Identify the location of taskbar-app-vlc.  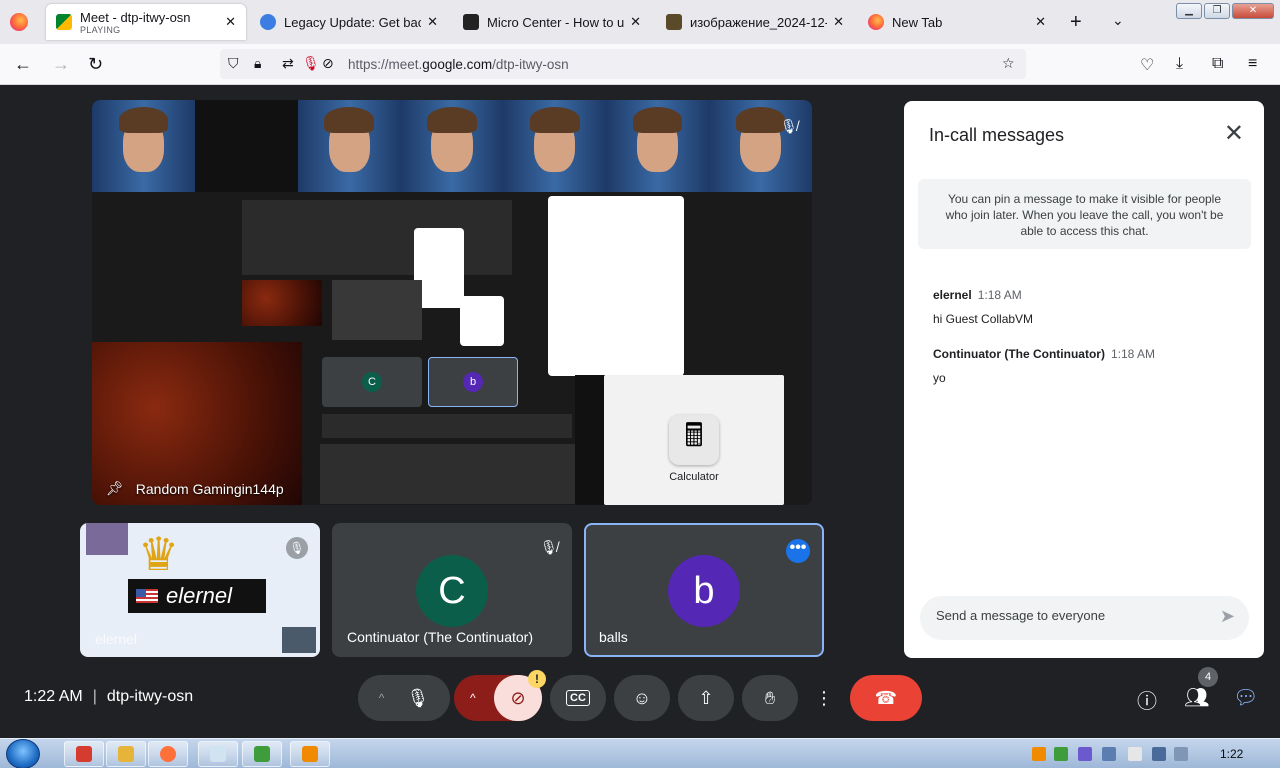
(310, 754).